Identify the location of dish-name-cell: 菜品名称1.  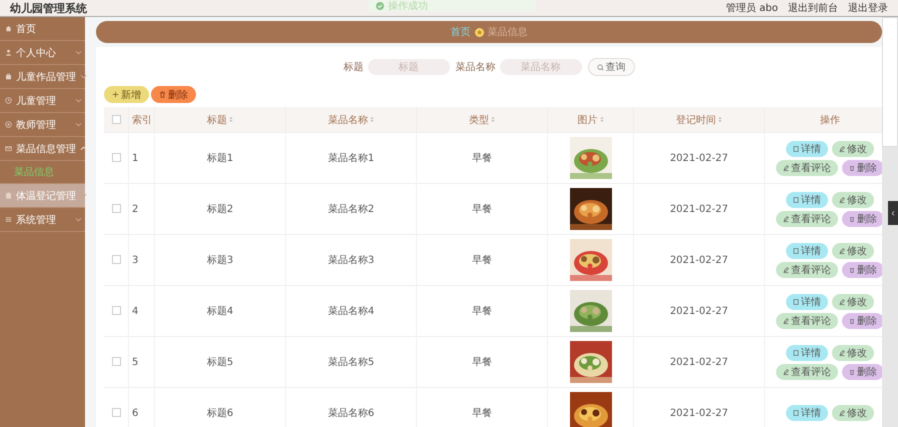
(351, 158).